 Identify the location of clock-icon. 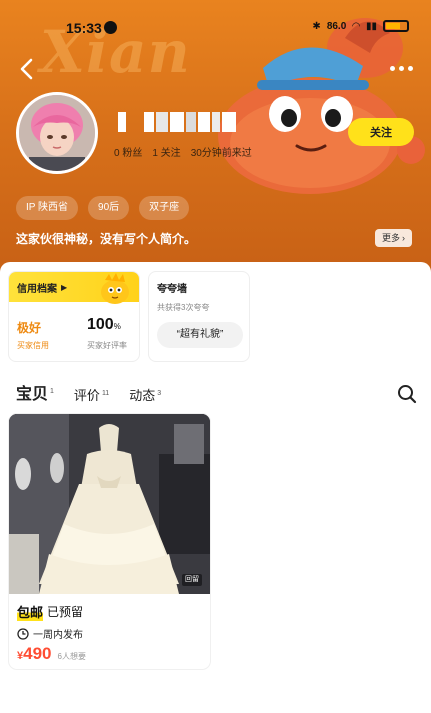
(23, 633).